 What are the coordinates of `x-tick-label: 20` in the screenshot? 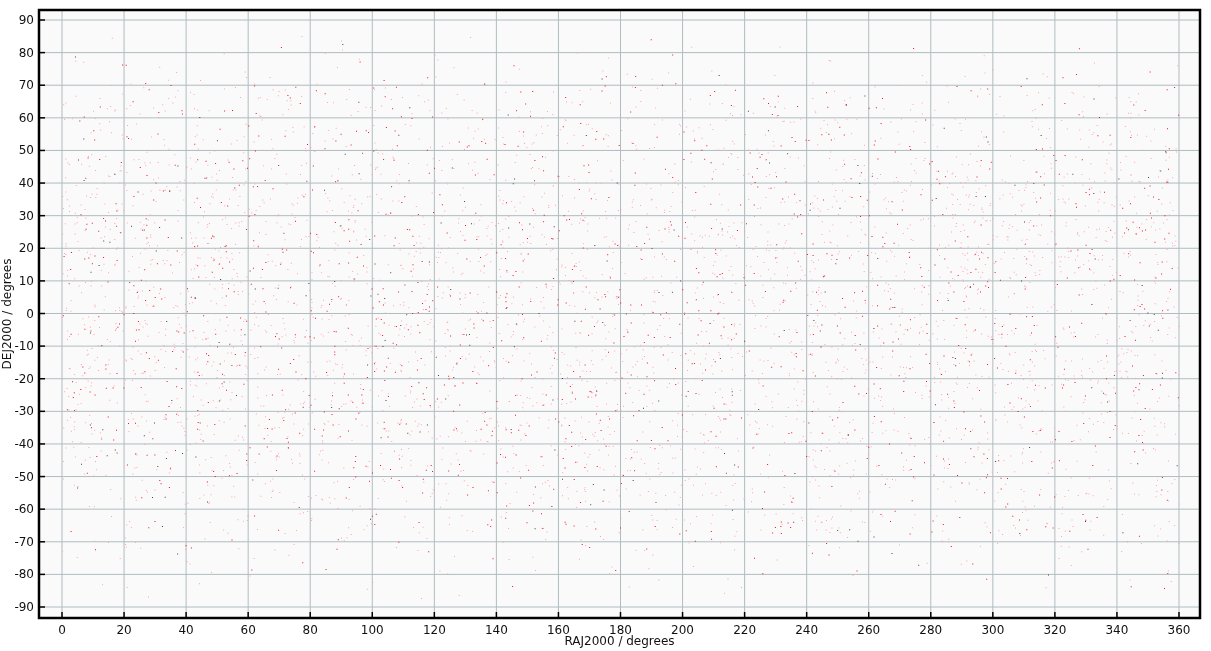 It's located at (124, 630).